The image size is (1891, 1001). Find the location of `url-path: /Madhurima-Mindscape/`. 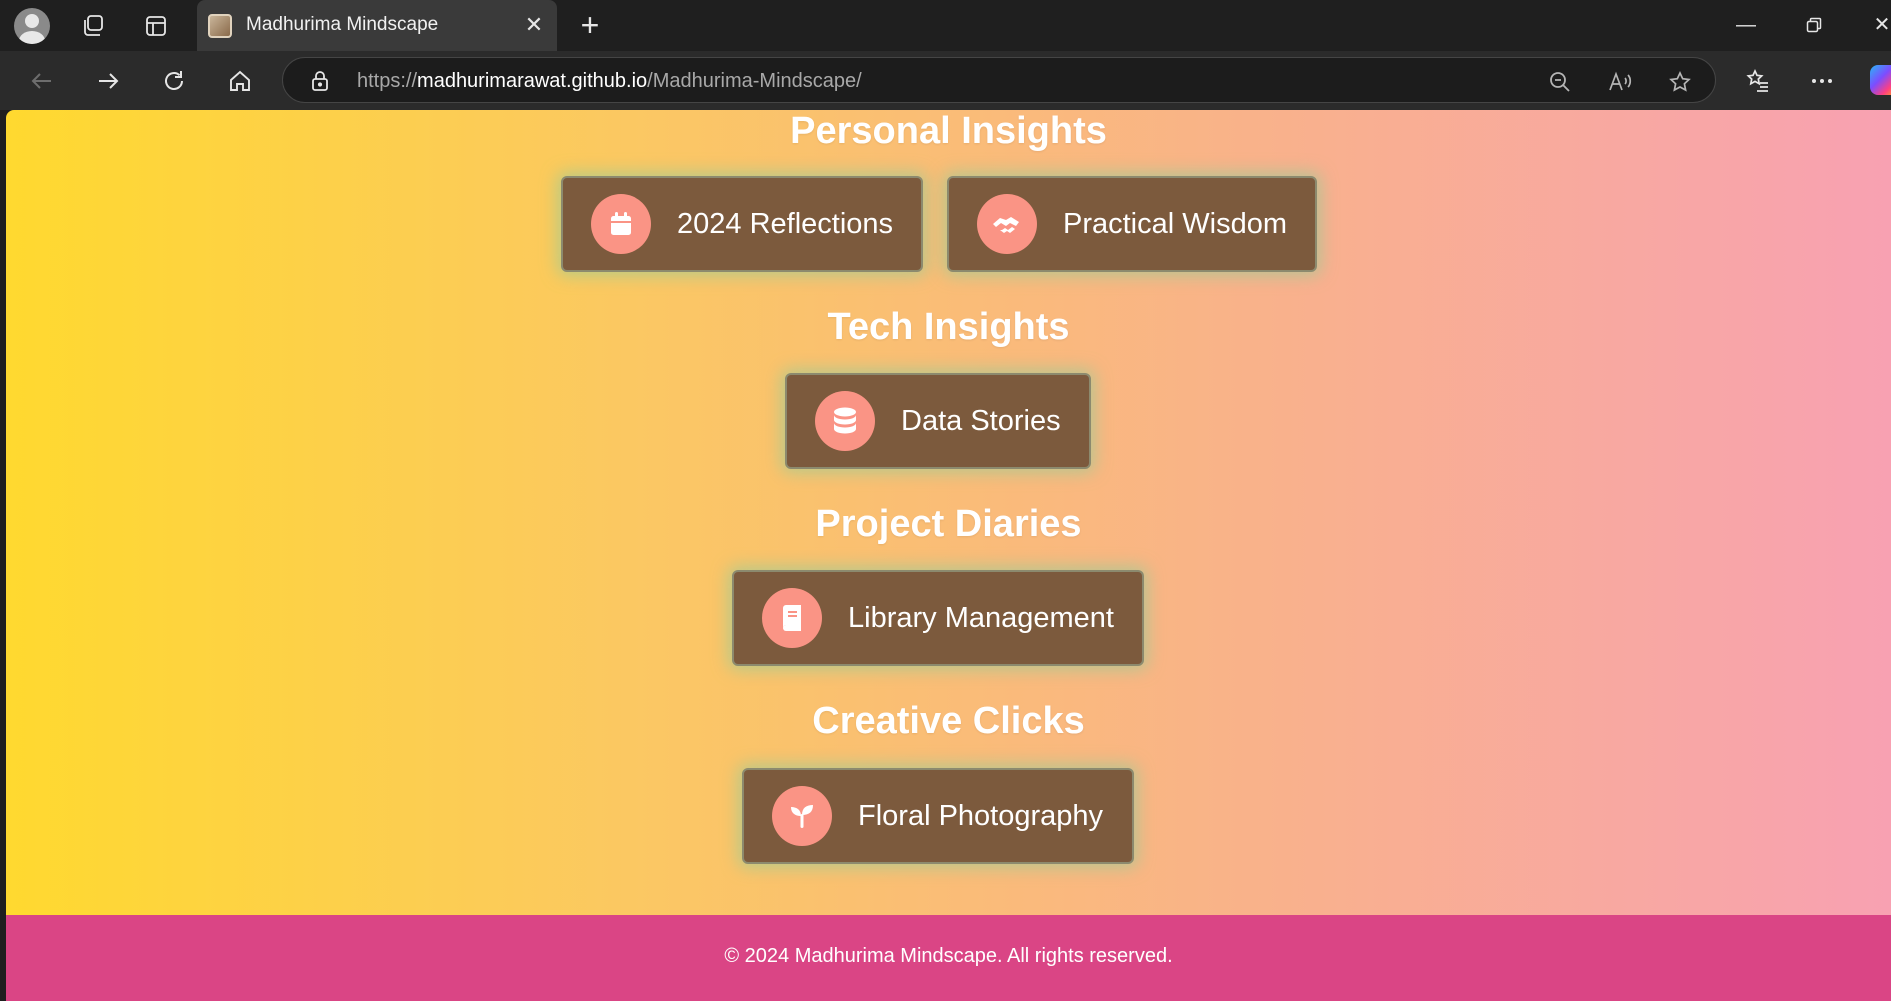

url-path: /Madhurima-Mindscape/ is located at coordinates (754, 81).